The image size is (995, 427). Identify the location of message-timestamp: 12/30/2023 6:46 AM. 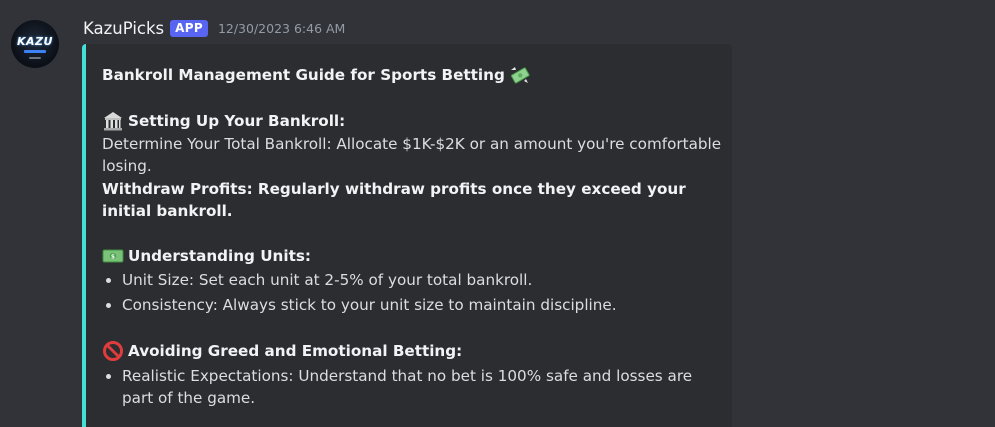
(281, 28).